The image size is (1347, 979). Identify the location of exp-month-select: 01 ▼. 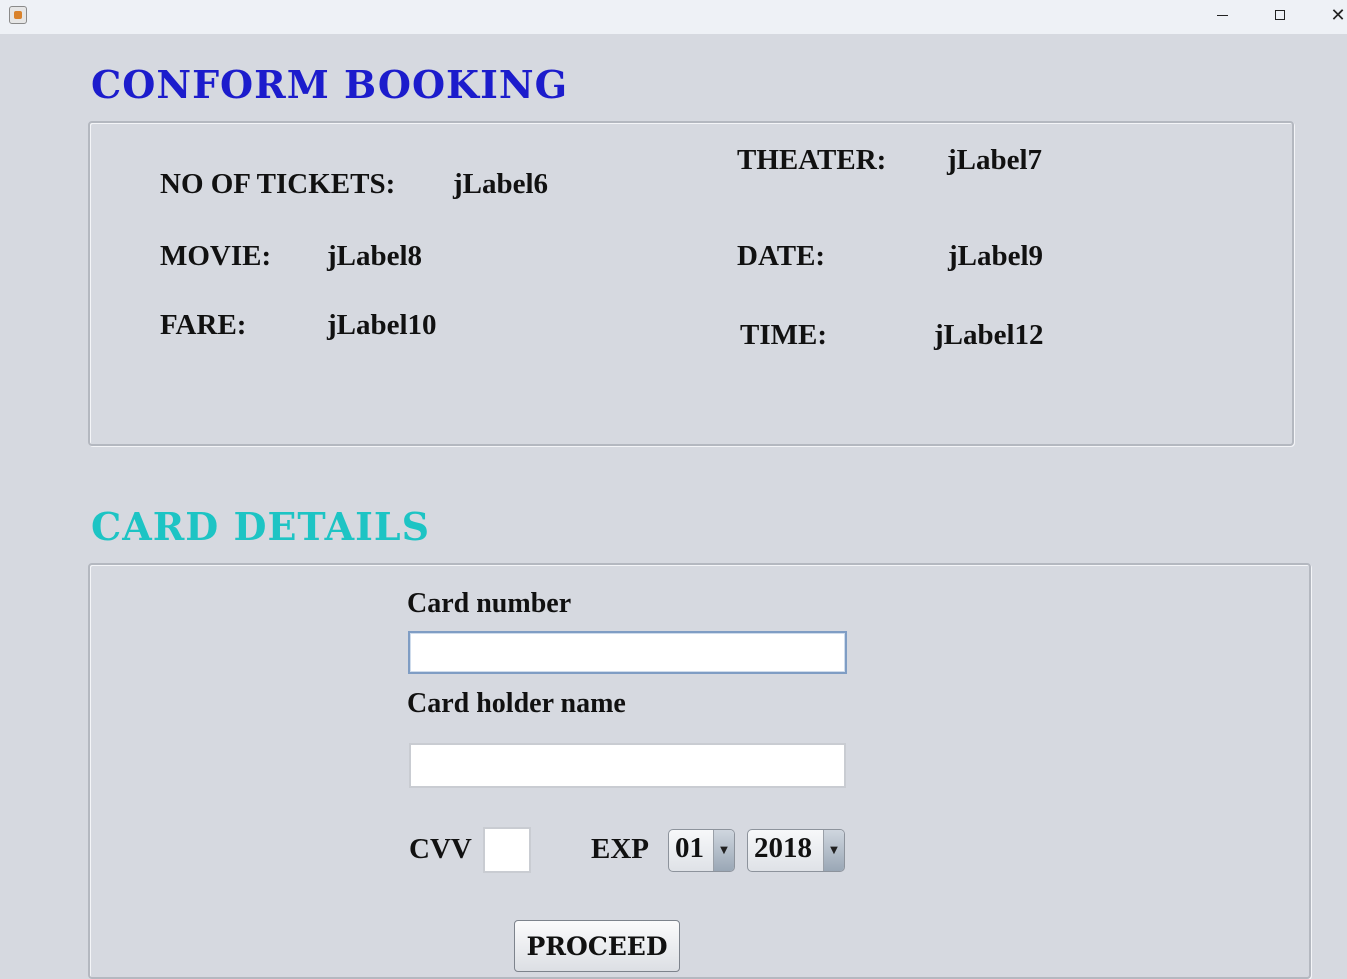
(701, 850).